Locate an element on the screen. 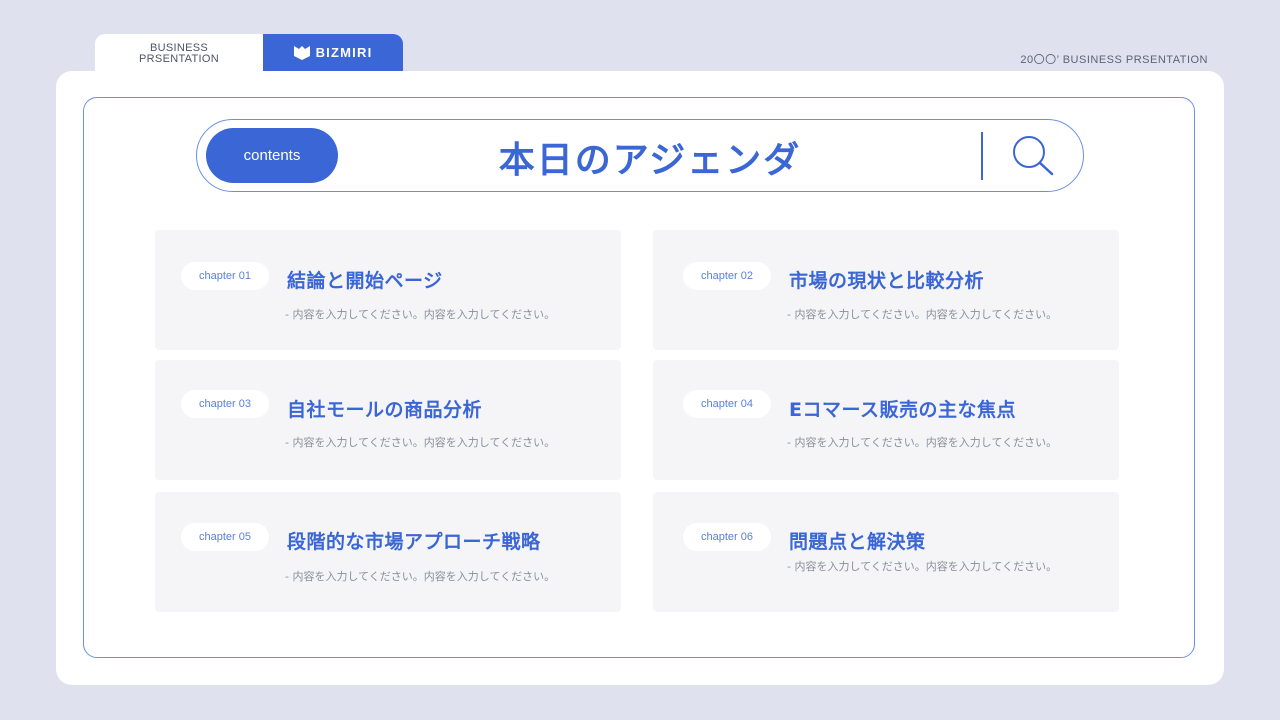 The height and width of the screenshot is (720, 1280). brand-tab: BIZMIRI is located at coordinates (333, 52).